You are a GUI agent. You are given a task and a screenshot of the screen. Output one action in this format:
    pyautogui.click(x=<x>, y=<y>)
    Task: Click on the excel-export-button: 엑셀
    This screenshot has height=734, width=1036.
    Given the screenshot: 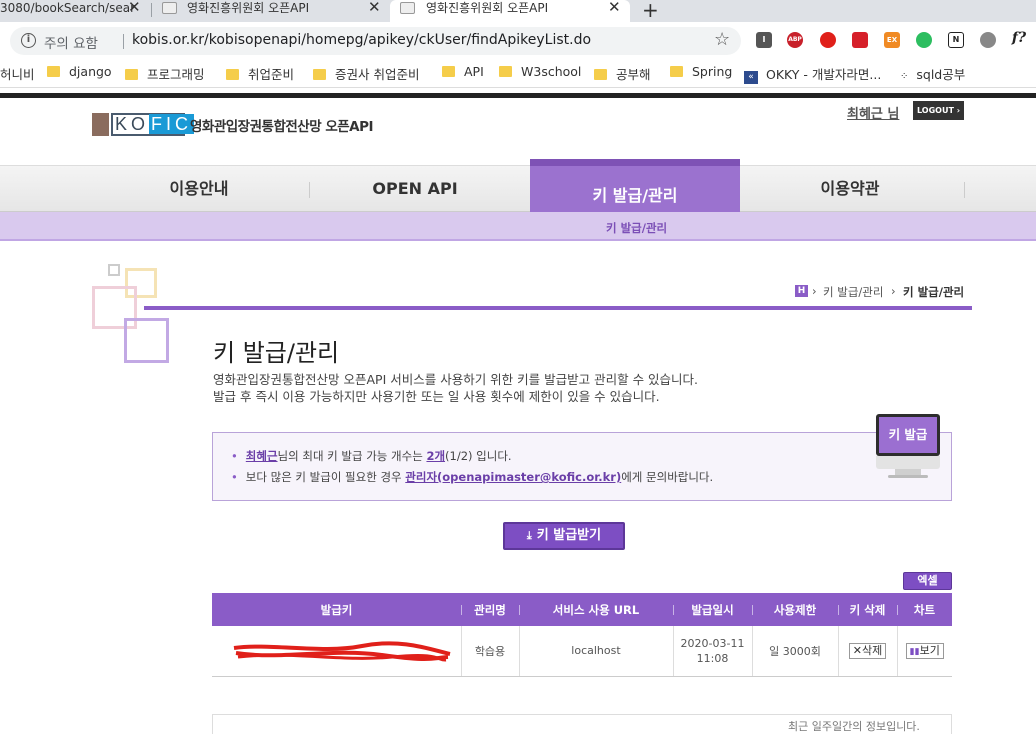 What is the action you would take?
    pyautogui.click(x=927, y=581)
    